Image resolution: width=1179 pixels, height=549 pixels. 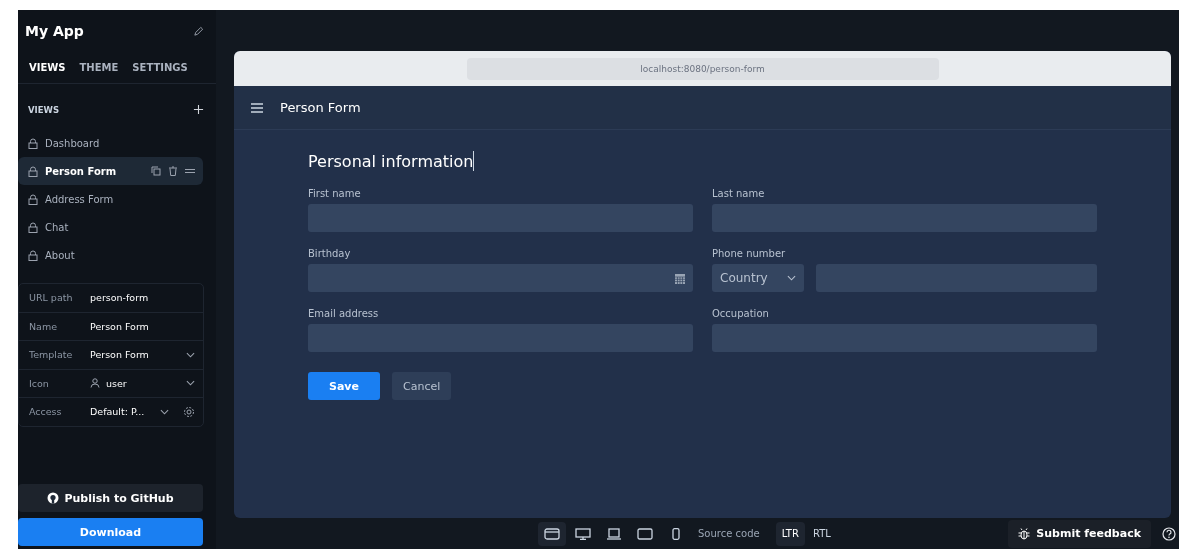 I want to click on view-label: Dashboard, so click(x=72, y=143).